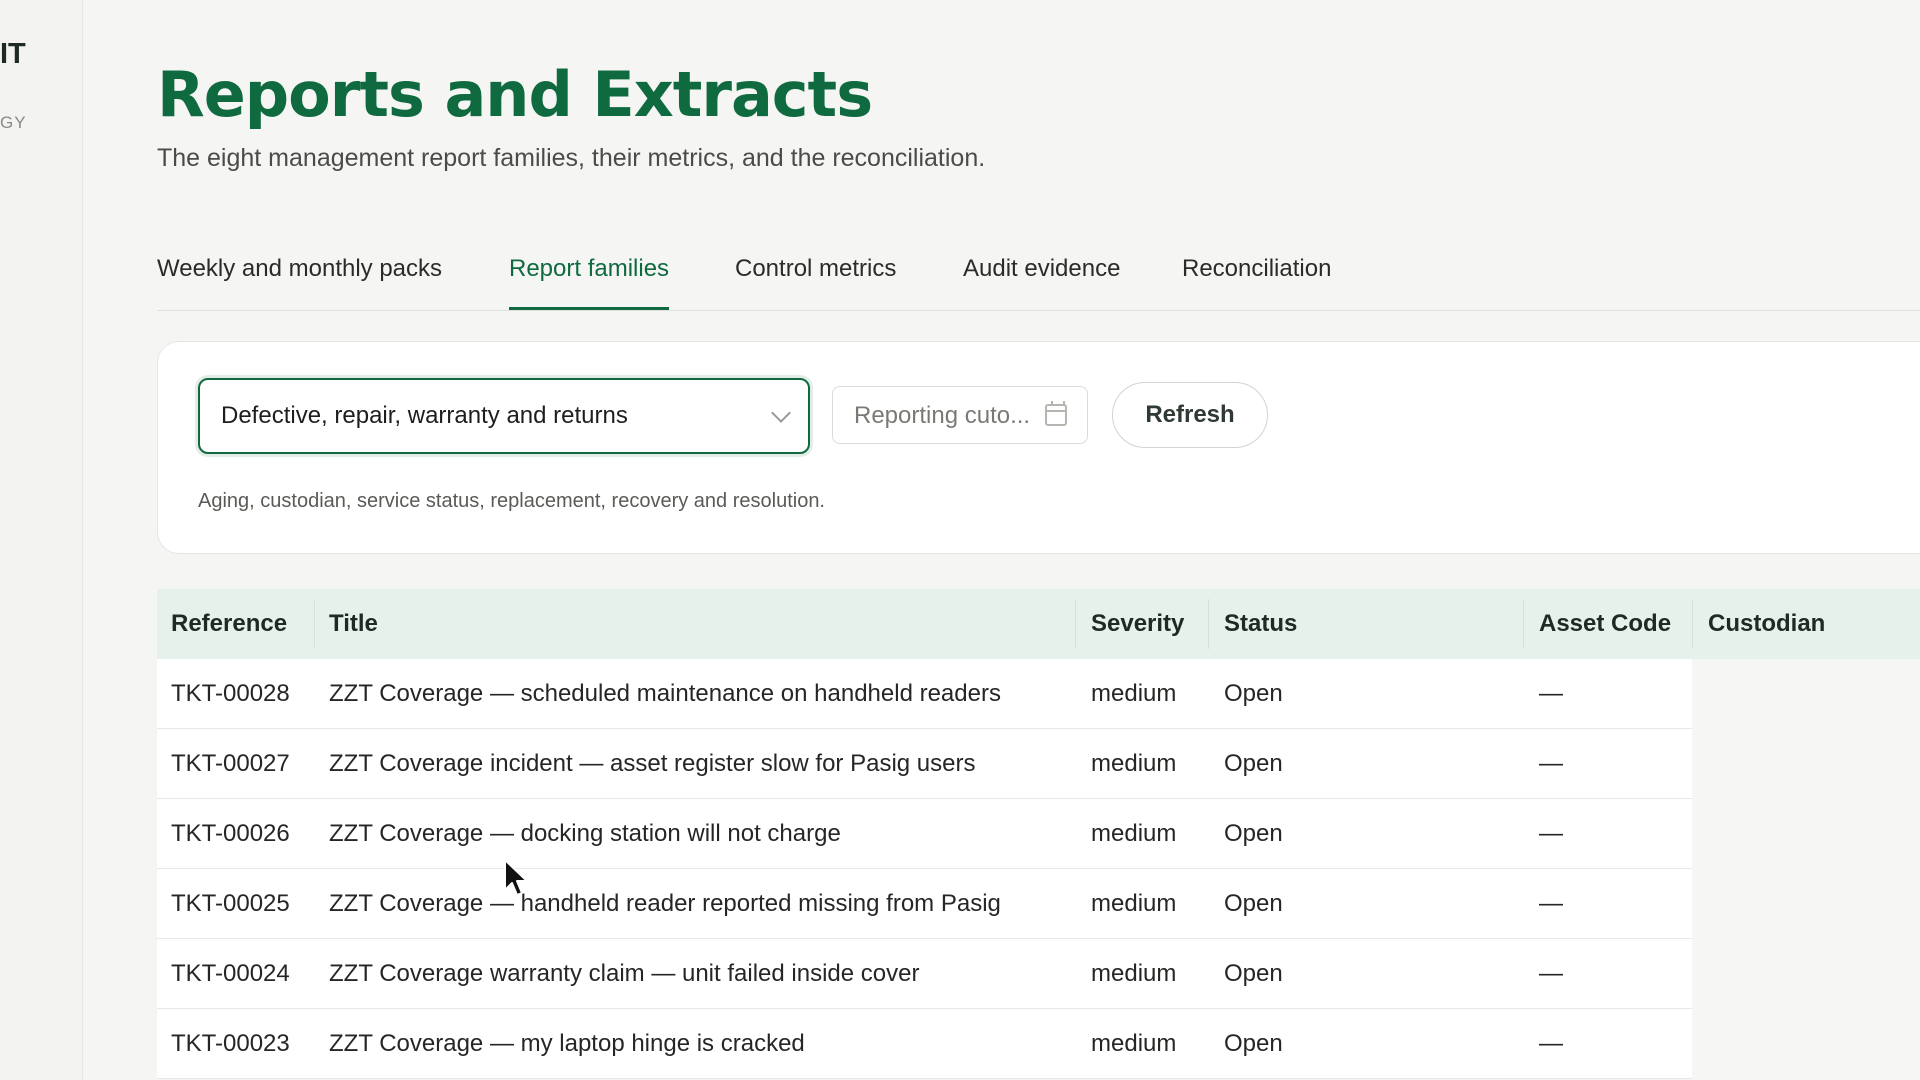  Describe the element at coordinates (299, 282) in the screenshot. I see `tab-weekly-monthly-packs: Weekly and monthly packs` at that location.